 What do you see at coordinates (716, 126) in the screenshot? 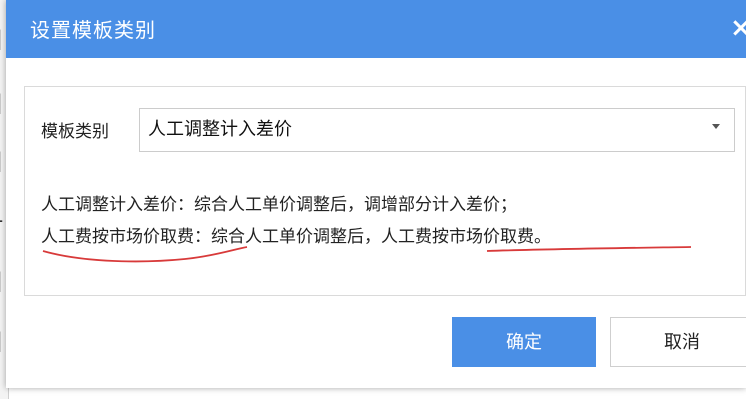
I see `chevron-down-icon` at bounding box center [716, 126].